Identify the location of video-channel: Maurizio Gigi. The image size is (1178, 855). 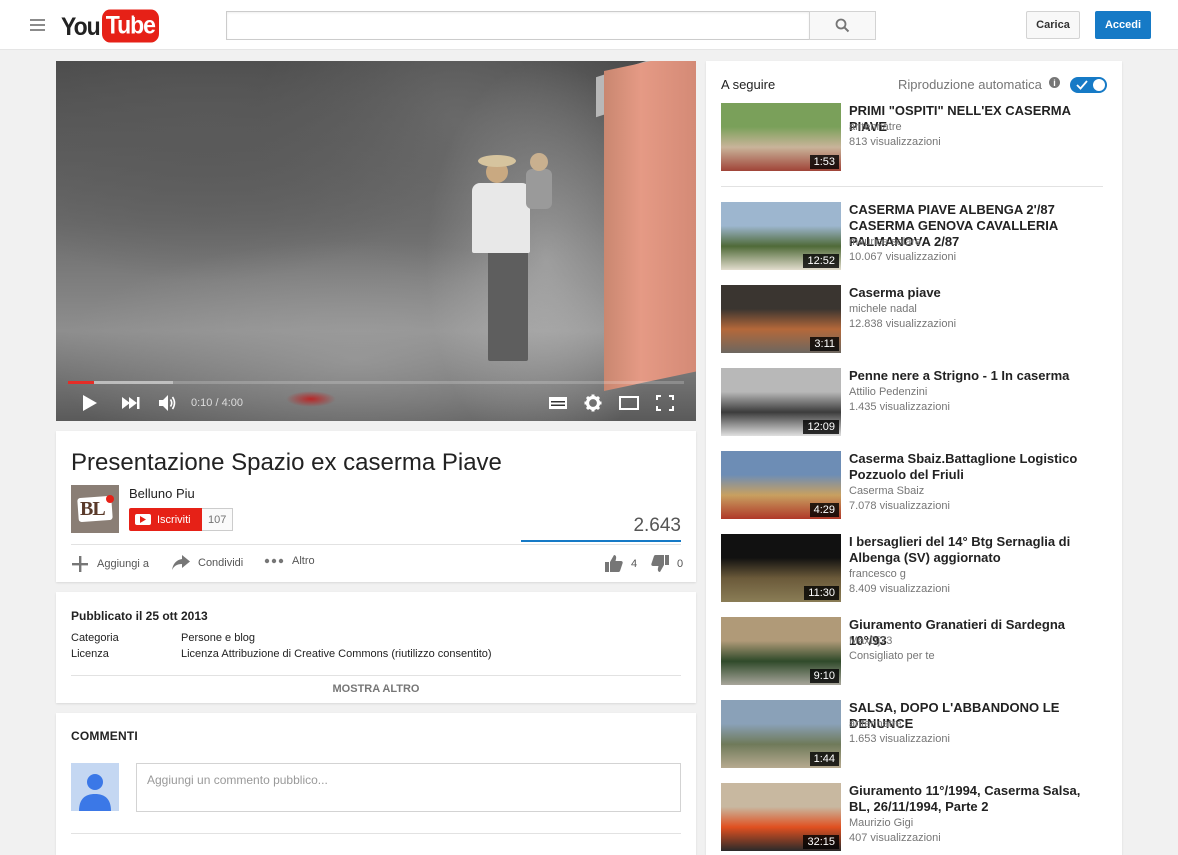
(881, 823).